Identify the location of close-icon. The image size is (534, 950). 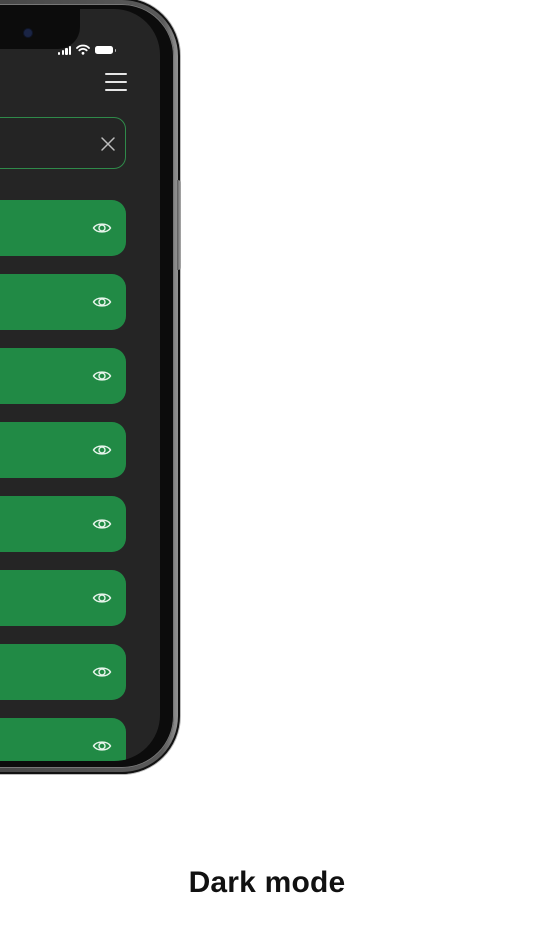
(108, 144).